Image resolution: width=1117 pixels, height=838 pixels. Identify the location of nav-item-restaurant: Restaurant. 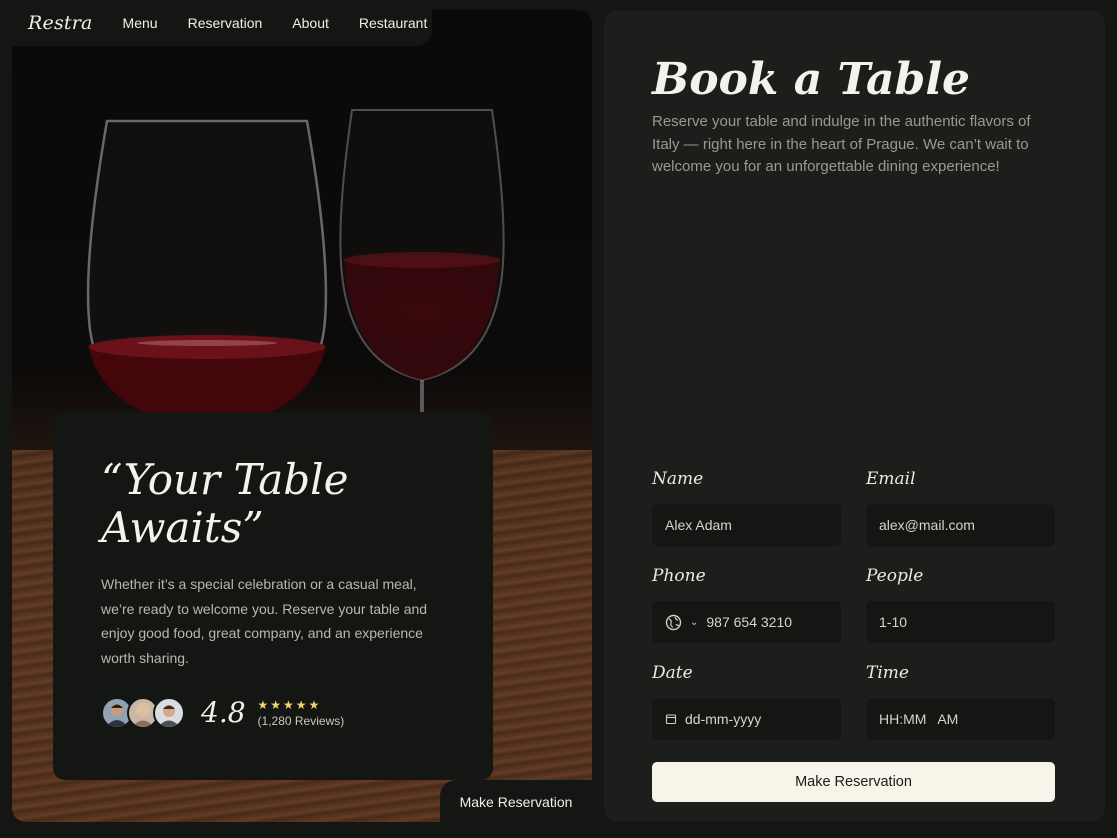
(393, 23).